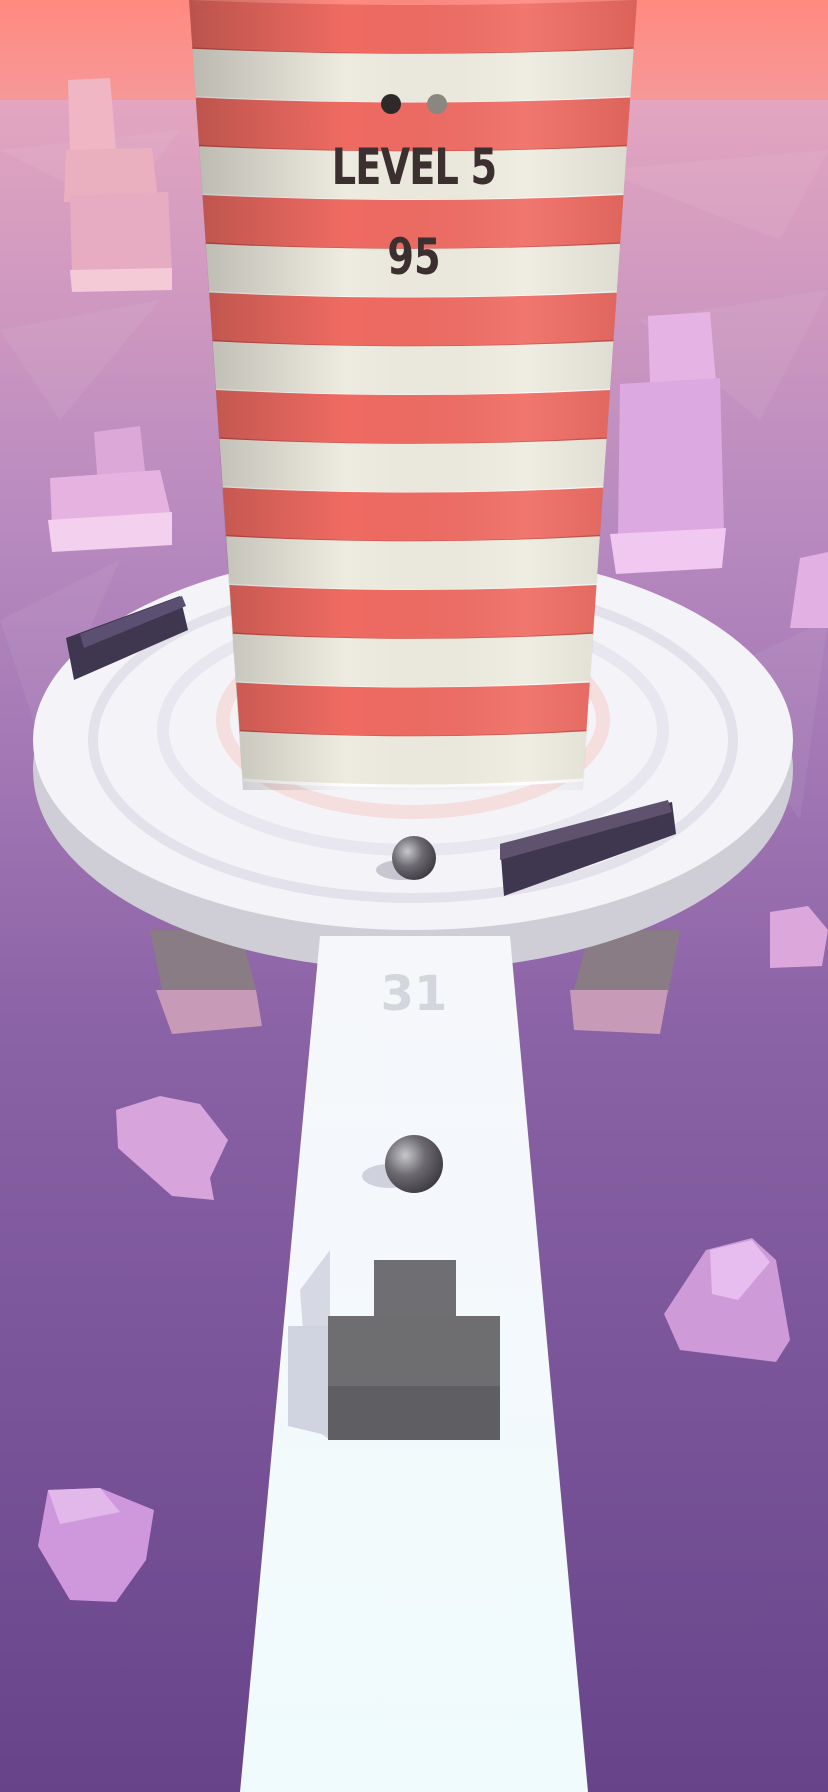 This screenshot has width=828, height=1792. What do you see at coordinates (414, 257) in the screenshot?
I see `score: 95` at bounding box center [414, 257].